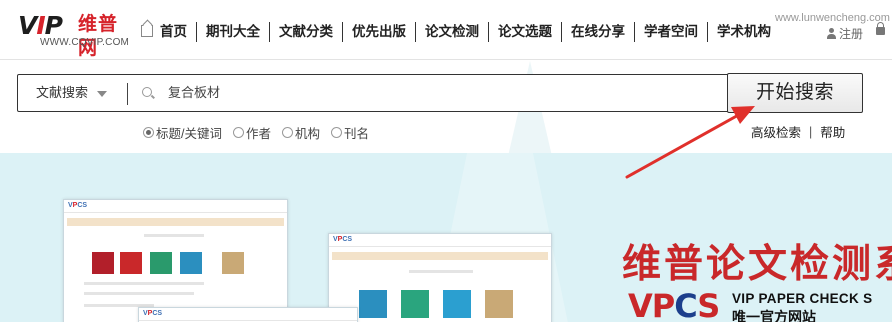 The width and height of the screenshot is (892, 322). Describe the element at coordinates (832, 131) in the screenshot. I see `help-link: 帮助` at that location.